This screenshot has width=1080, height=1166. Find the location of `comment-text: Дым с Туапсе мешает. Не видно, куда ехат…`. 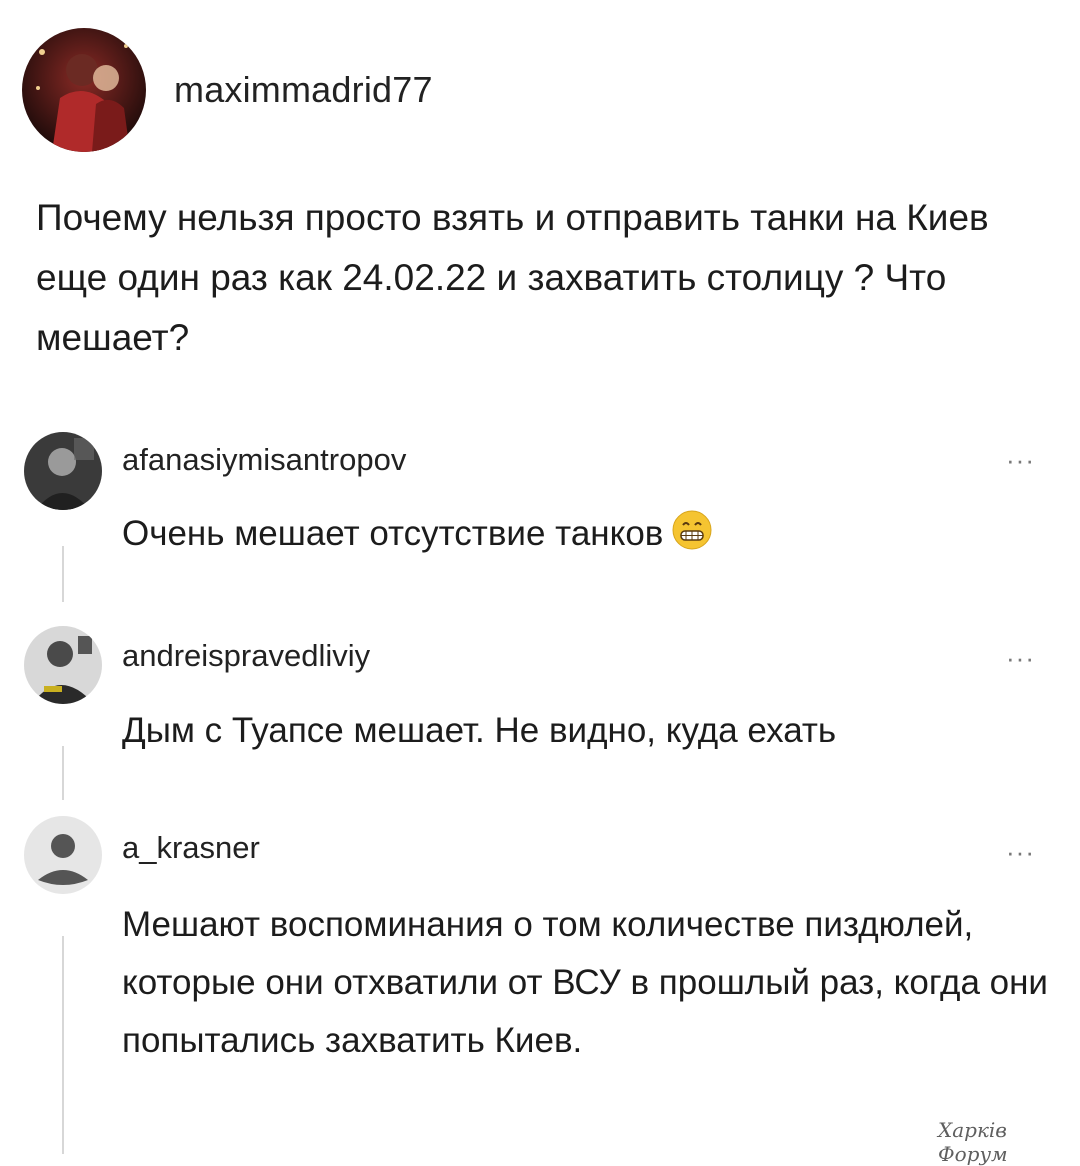

comment-text: Дым с Туапсе мешает. Не видно, куда ехат… is located at coordinates (479, 730).